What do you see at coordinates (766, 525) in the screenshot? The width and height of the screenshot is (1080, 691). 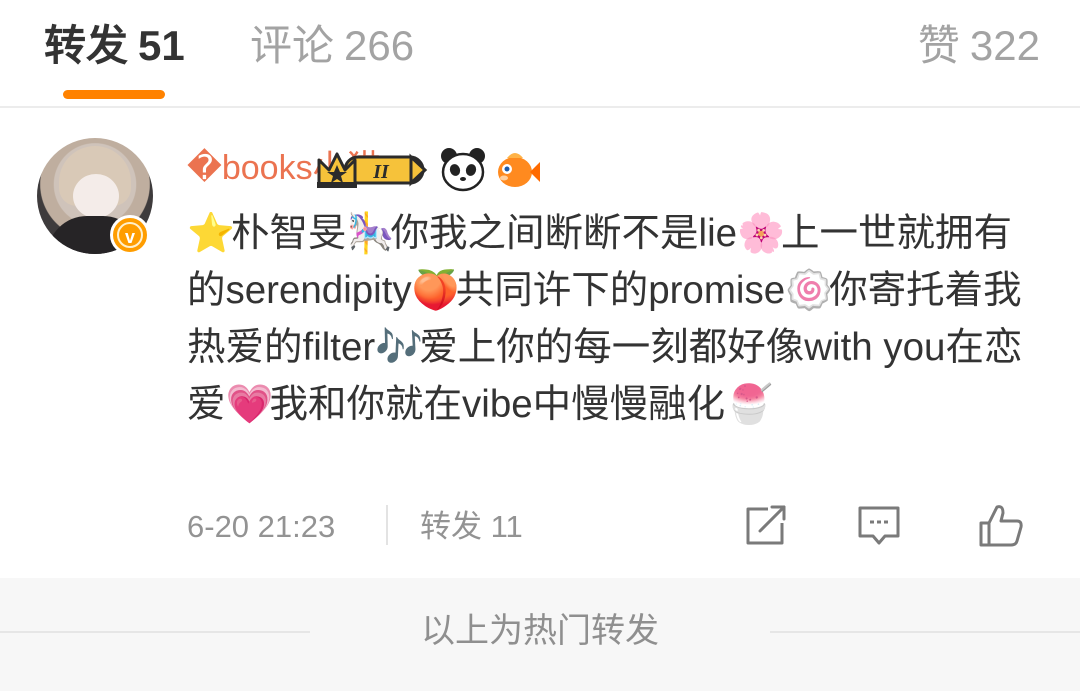 I see `share-icon` at bounding box center [766, 525].